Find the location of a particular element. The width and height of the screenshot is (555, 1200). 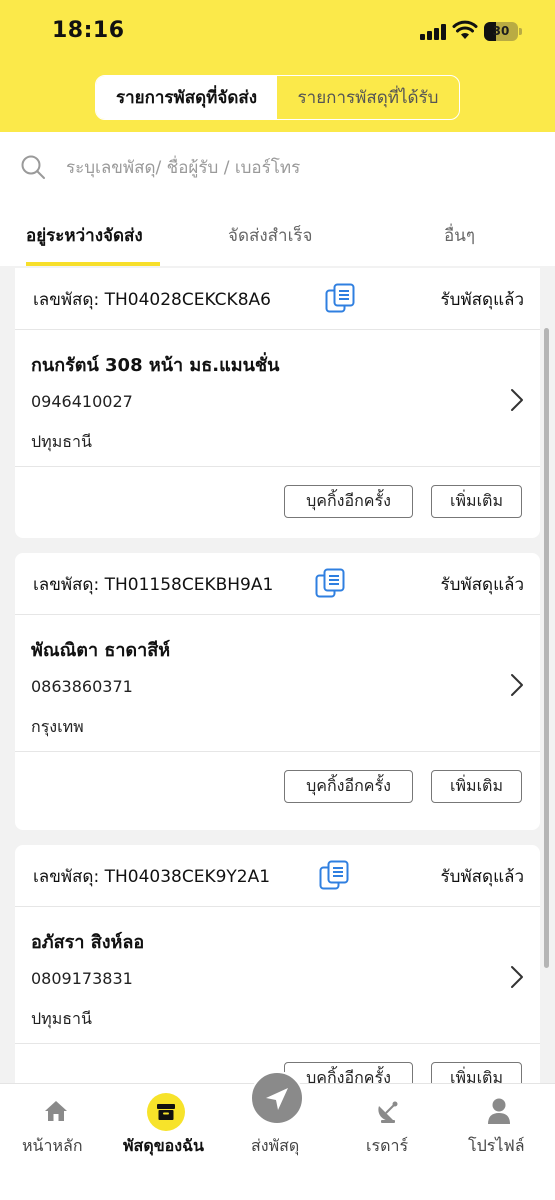

box-icon is located at coordinates (166, 1112).